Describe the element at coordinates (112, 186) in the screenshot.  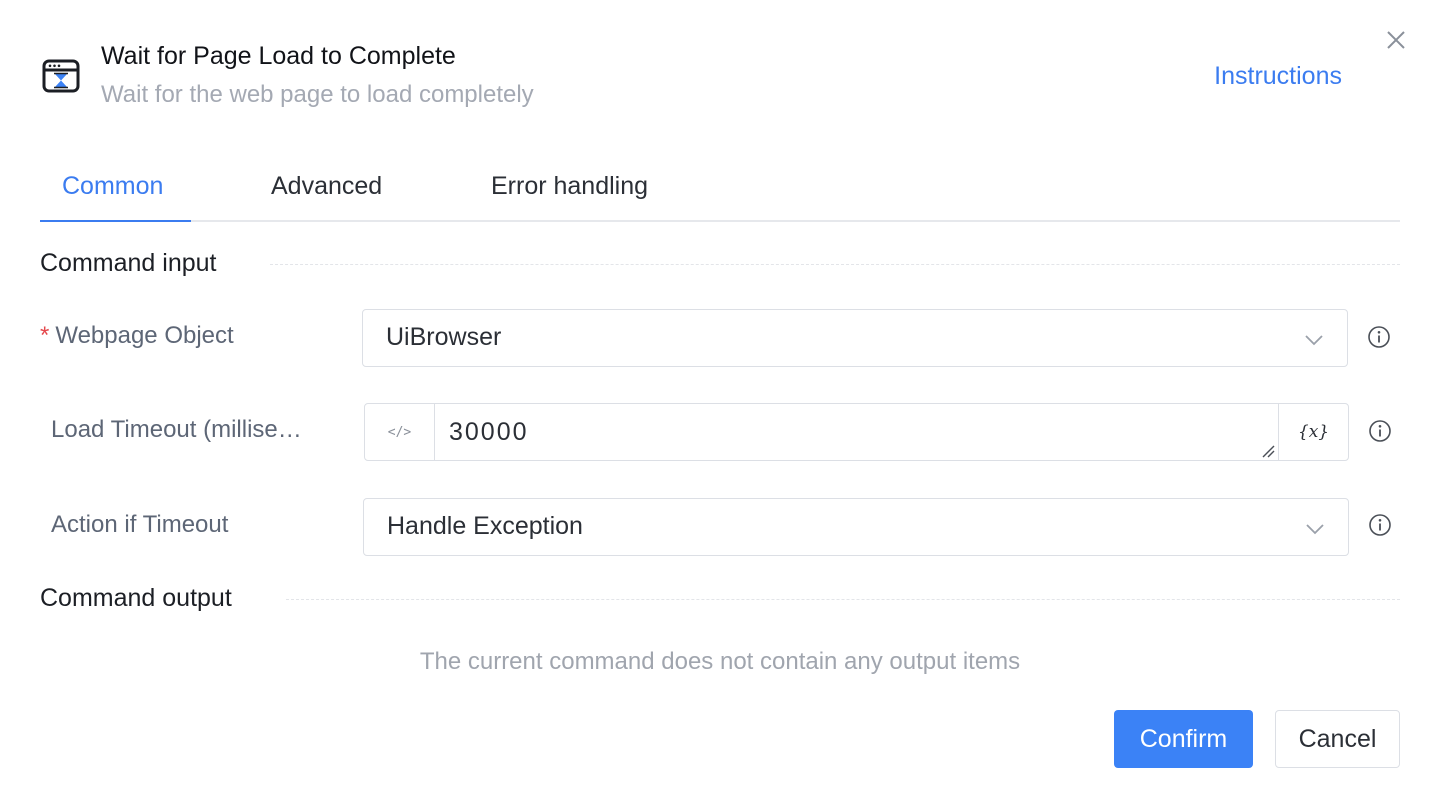
I see `tab-common: Common` at that location.